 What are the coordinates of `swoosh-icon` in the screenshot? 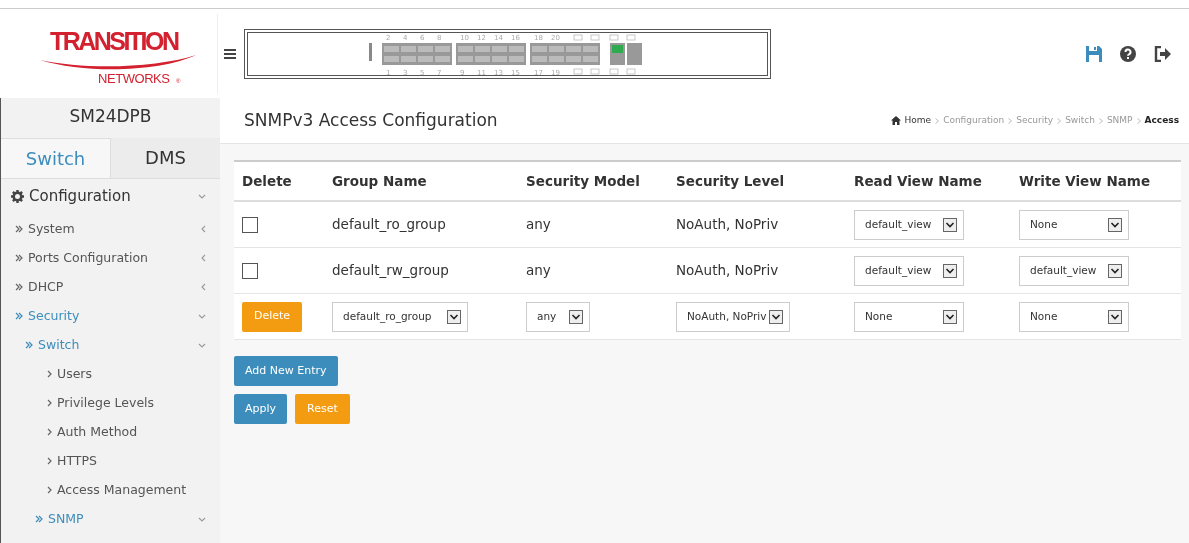 It's located at (117, 61).